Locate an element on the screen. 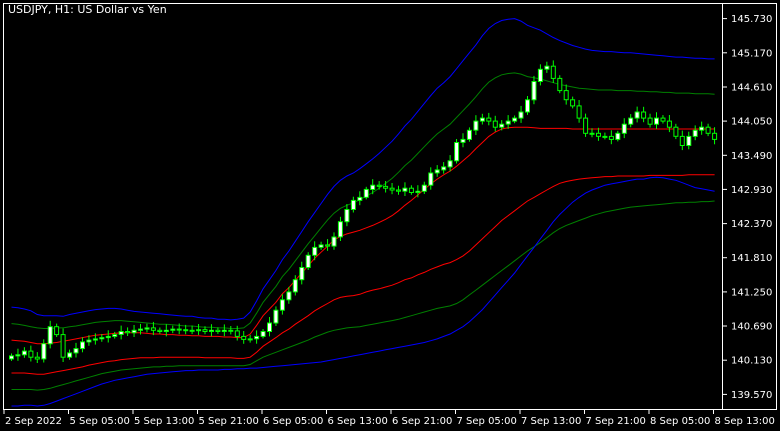 This screenshot has height=431, width=780. price-tick-label: 141.250 is located at coordinates (751, 292).